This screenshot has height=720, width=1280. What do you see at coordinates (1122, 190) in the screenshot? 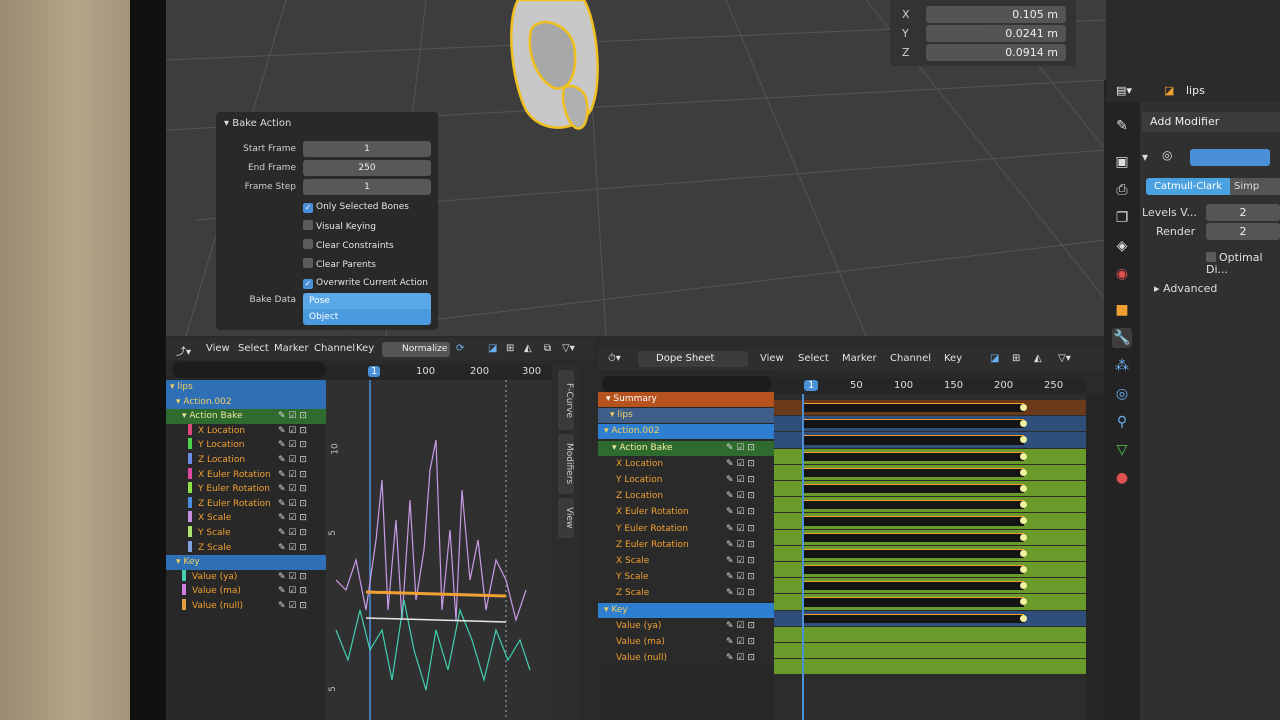
I see `output-icon: ⎙` at bounding box center [1122, 190].